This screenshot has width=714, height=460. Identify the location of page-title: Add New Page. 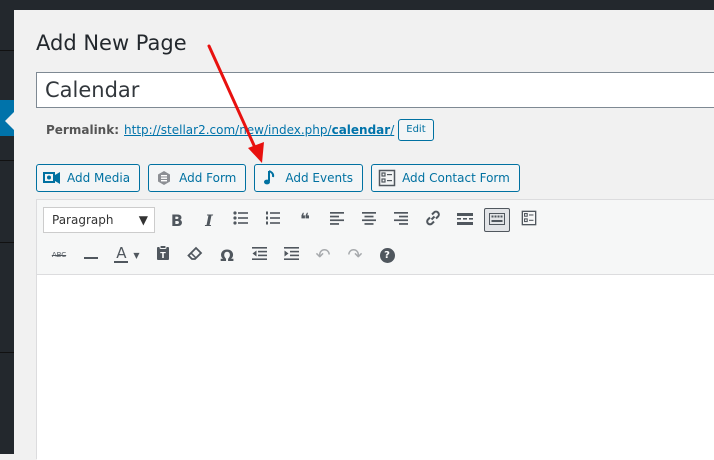
(111, 43).